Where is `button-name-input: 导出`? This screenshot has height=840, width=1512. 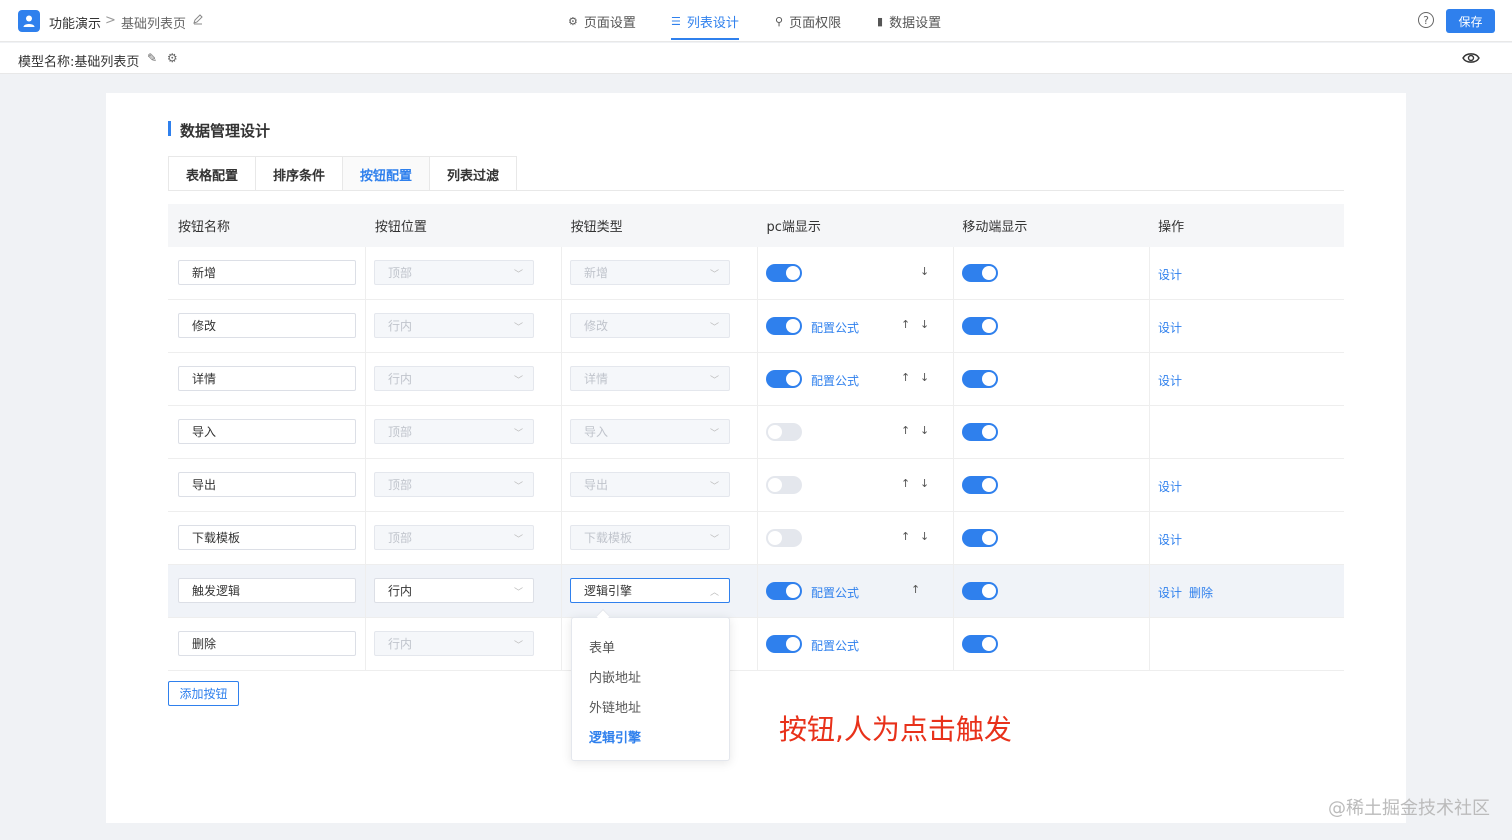 button-name-input: 导出 is located at coordinates (267, 484).